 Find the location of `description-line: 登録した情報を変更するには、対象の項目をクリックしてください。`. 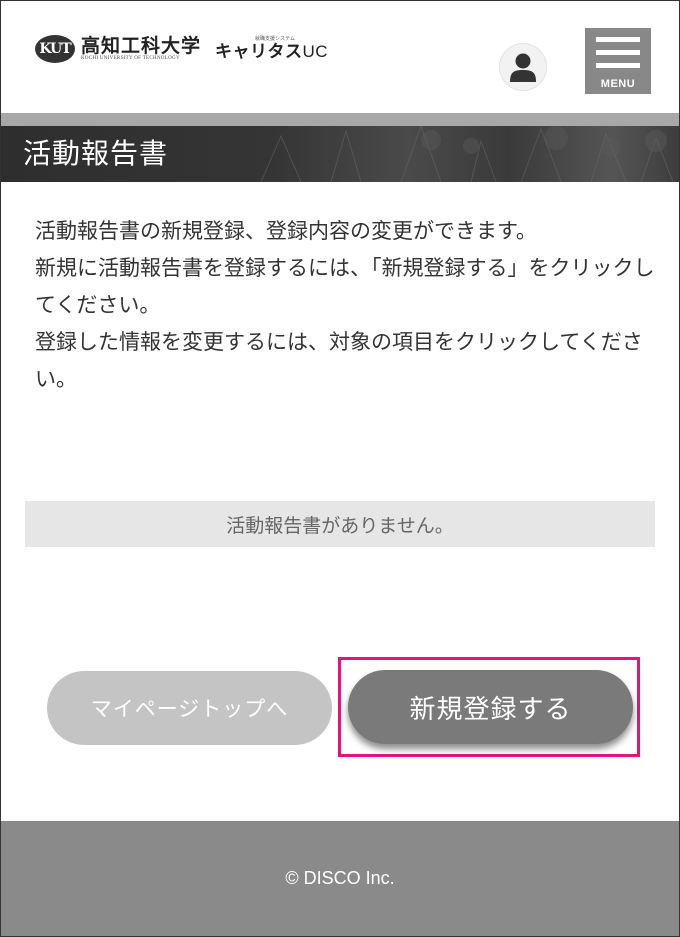

description-line: 登録した情報を変更するには、対象の項目をクリックしてください。 is located at coordinates (339, 360).